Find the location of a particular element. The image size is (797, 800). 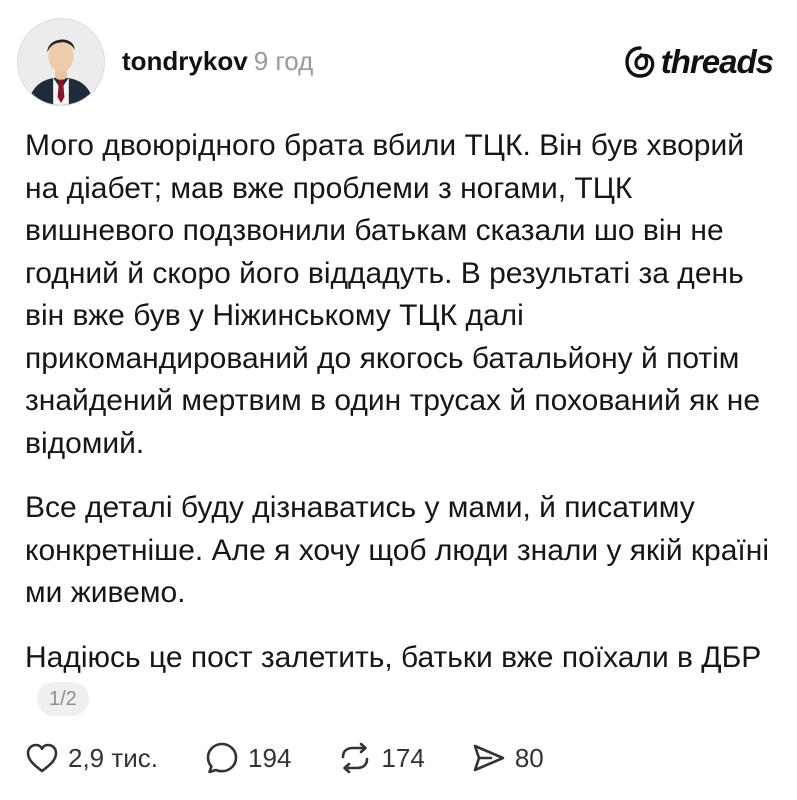

share-count: 80 is located at coordinates (529, 758).